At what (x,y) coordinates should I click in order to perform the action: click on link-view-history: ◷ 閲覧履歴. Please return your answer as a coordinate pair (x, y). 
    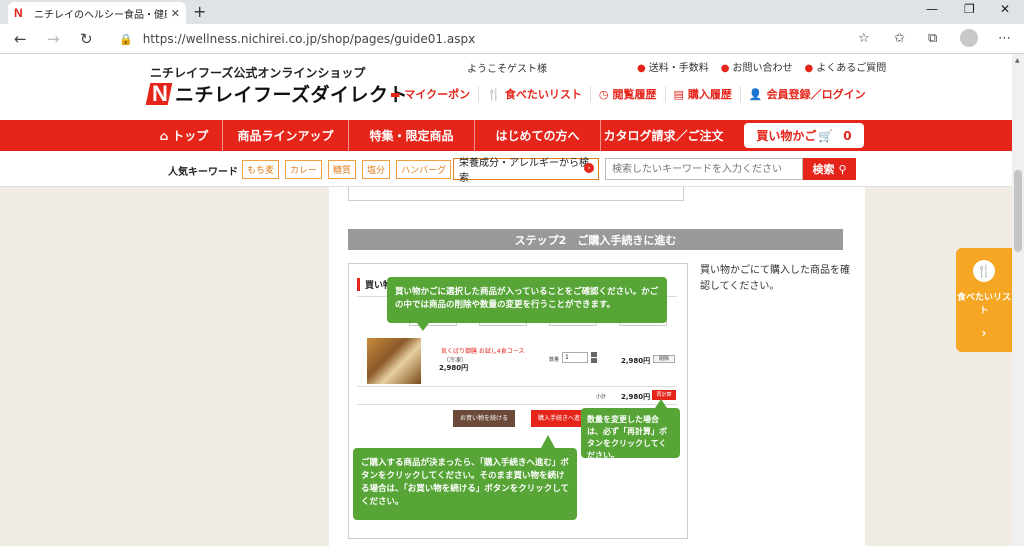
    Looking at the image, I should click on (628, 94).